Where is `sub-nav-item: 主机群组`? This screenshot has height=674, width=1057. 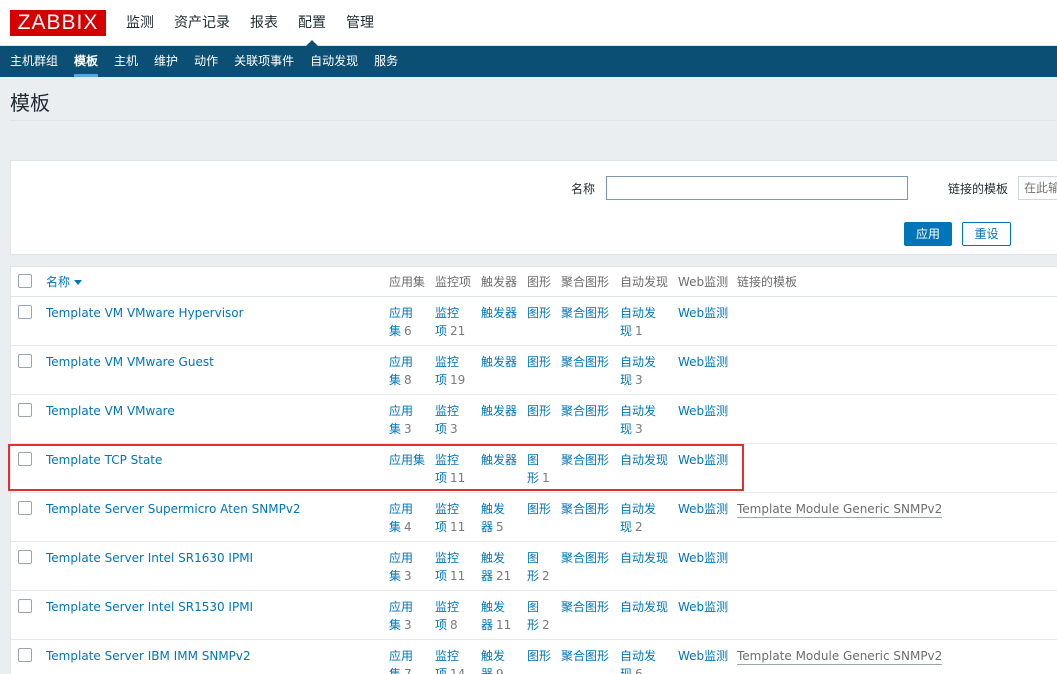
sub-nav-item: 主机群组 is located at coordinates (34, 61).